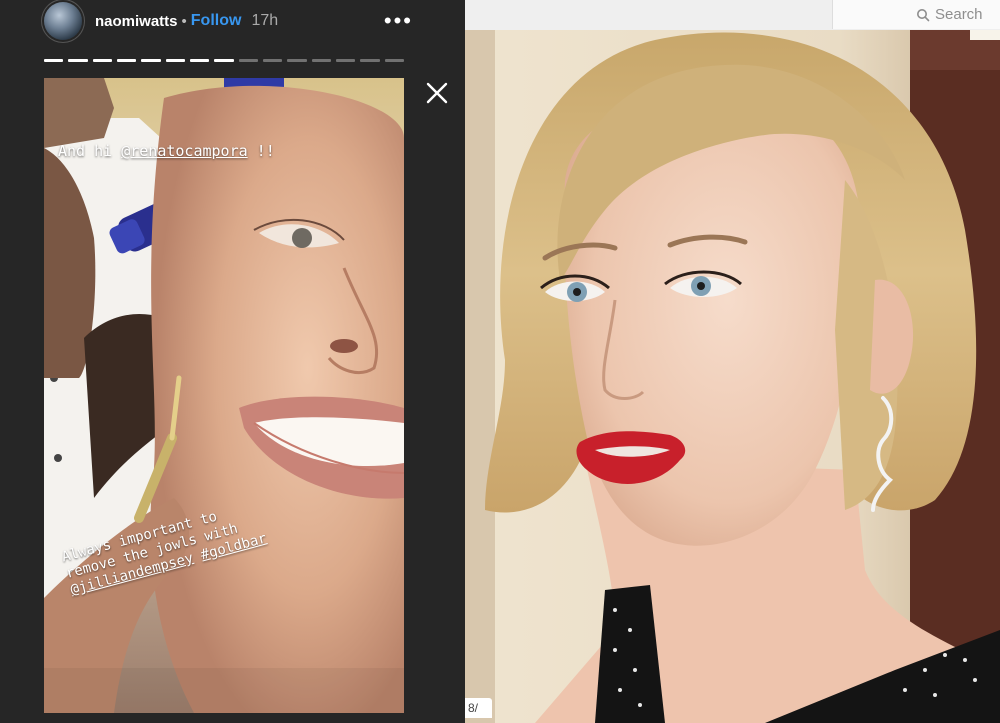  What do you see at coordinates (437, 93) in the screenshot?
I see `close-icon` at bounding box center [437, 93].